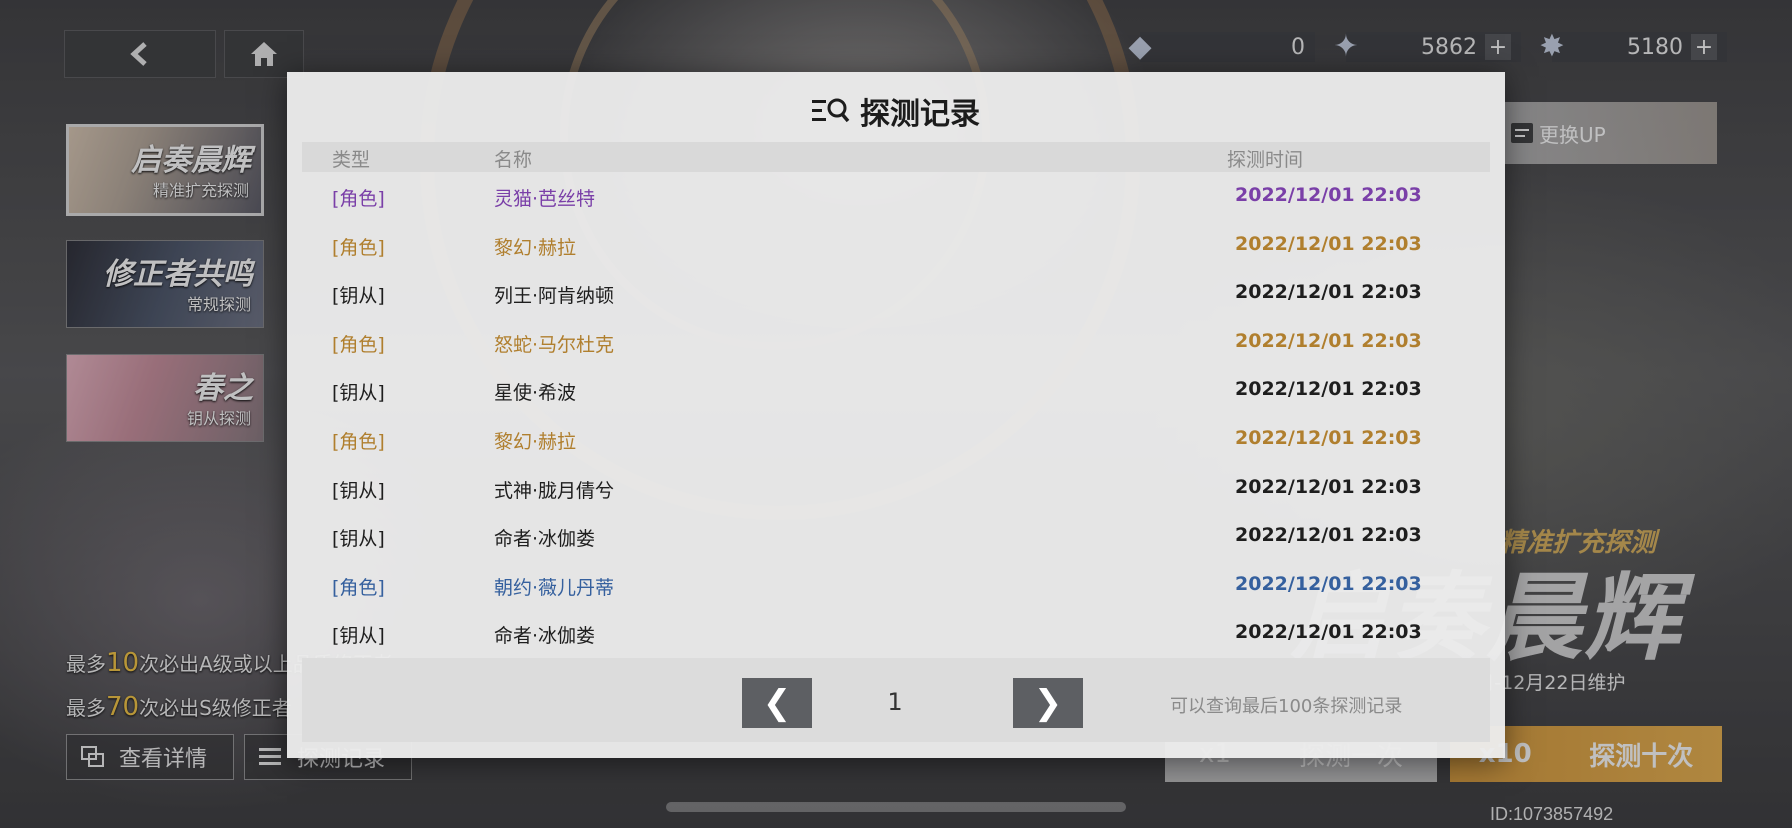  What do you see at coordinates (896, 488) in the screenshot?
I see `record-row: [钥从] 式神·胧月倩兮 2022/12/01 22:03` at bounding box center [896, 488].